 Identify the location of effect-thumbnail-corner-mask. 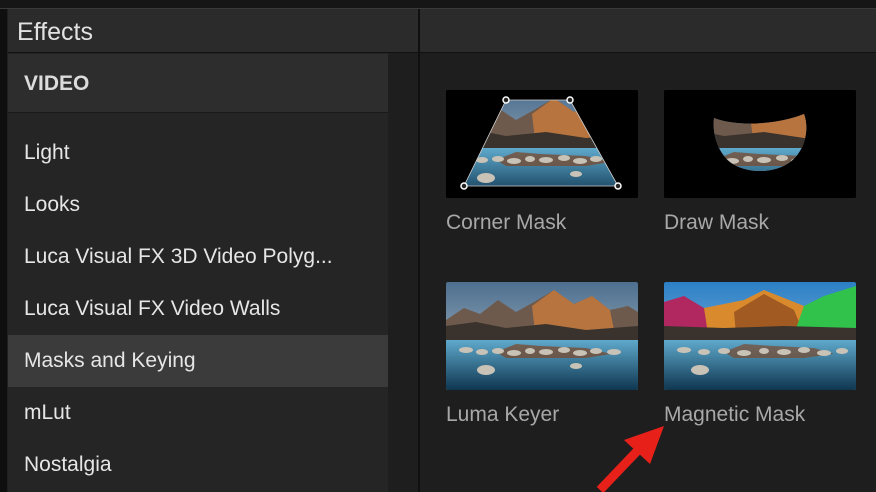
(542, 144).